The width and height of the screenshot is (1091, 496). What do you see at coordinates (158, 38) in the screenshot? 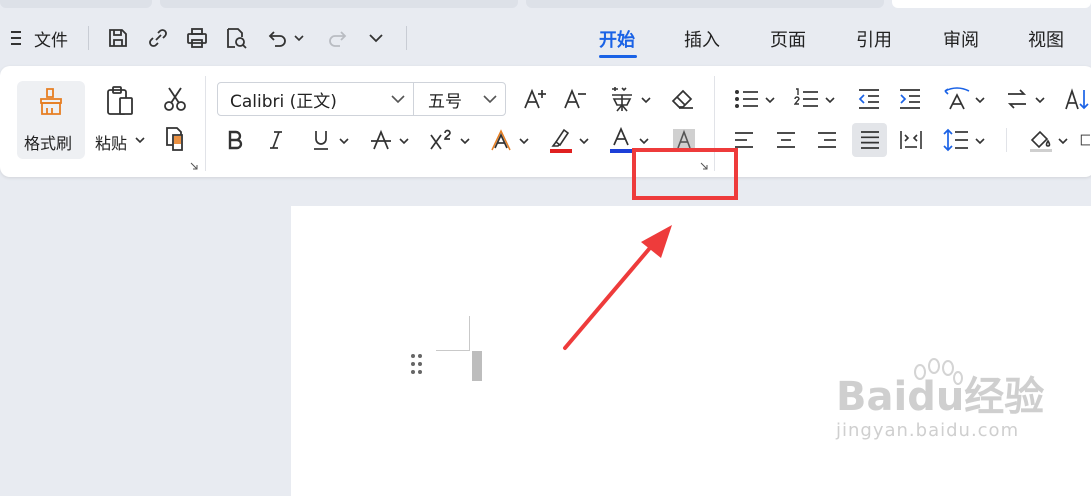
I see `share-link-icon` at bounding box center [158, 38].